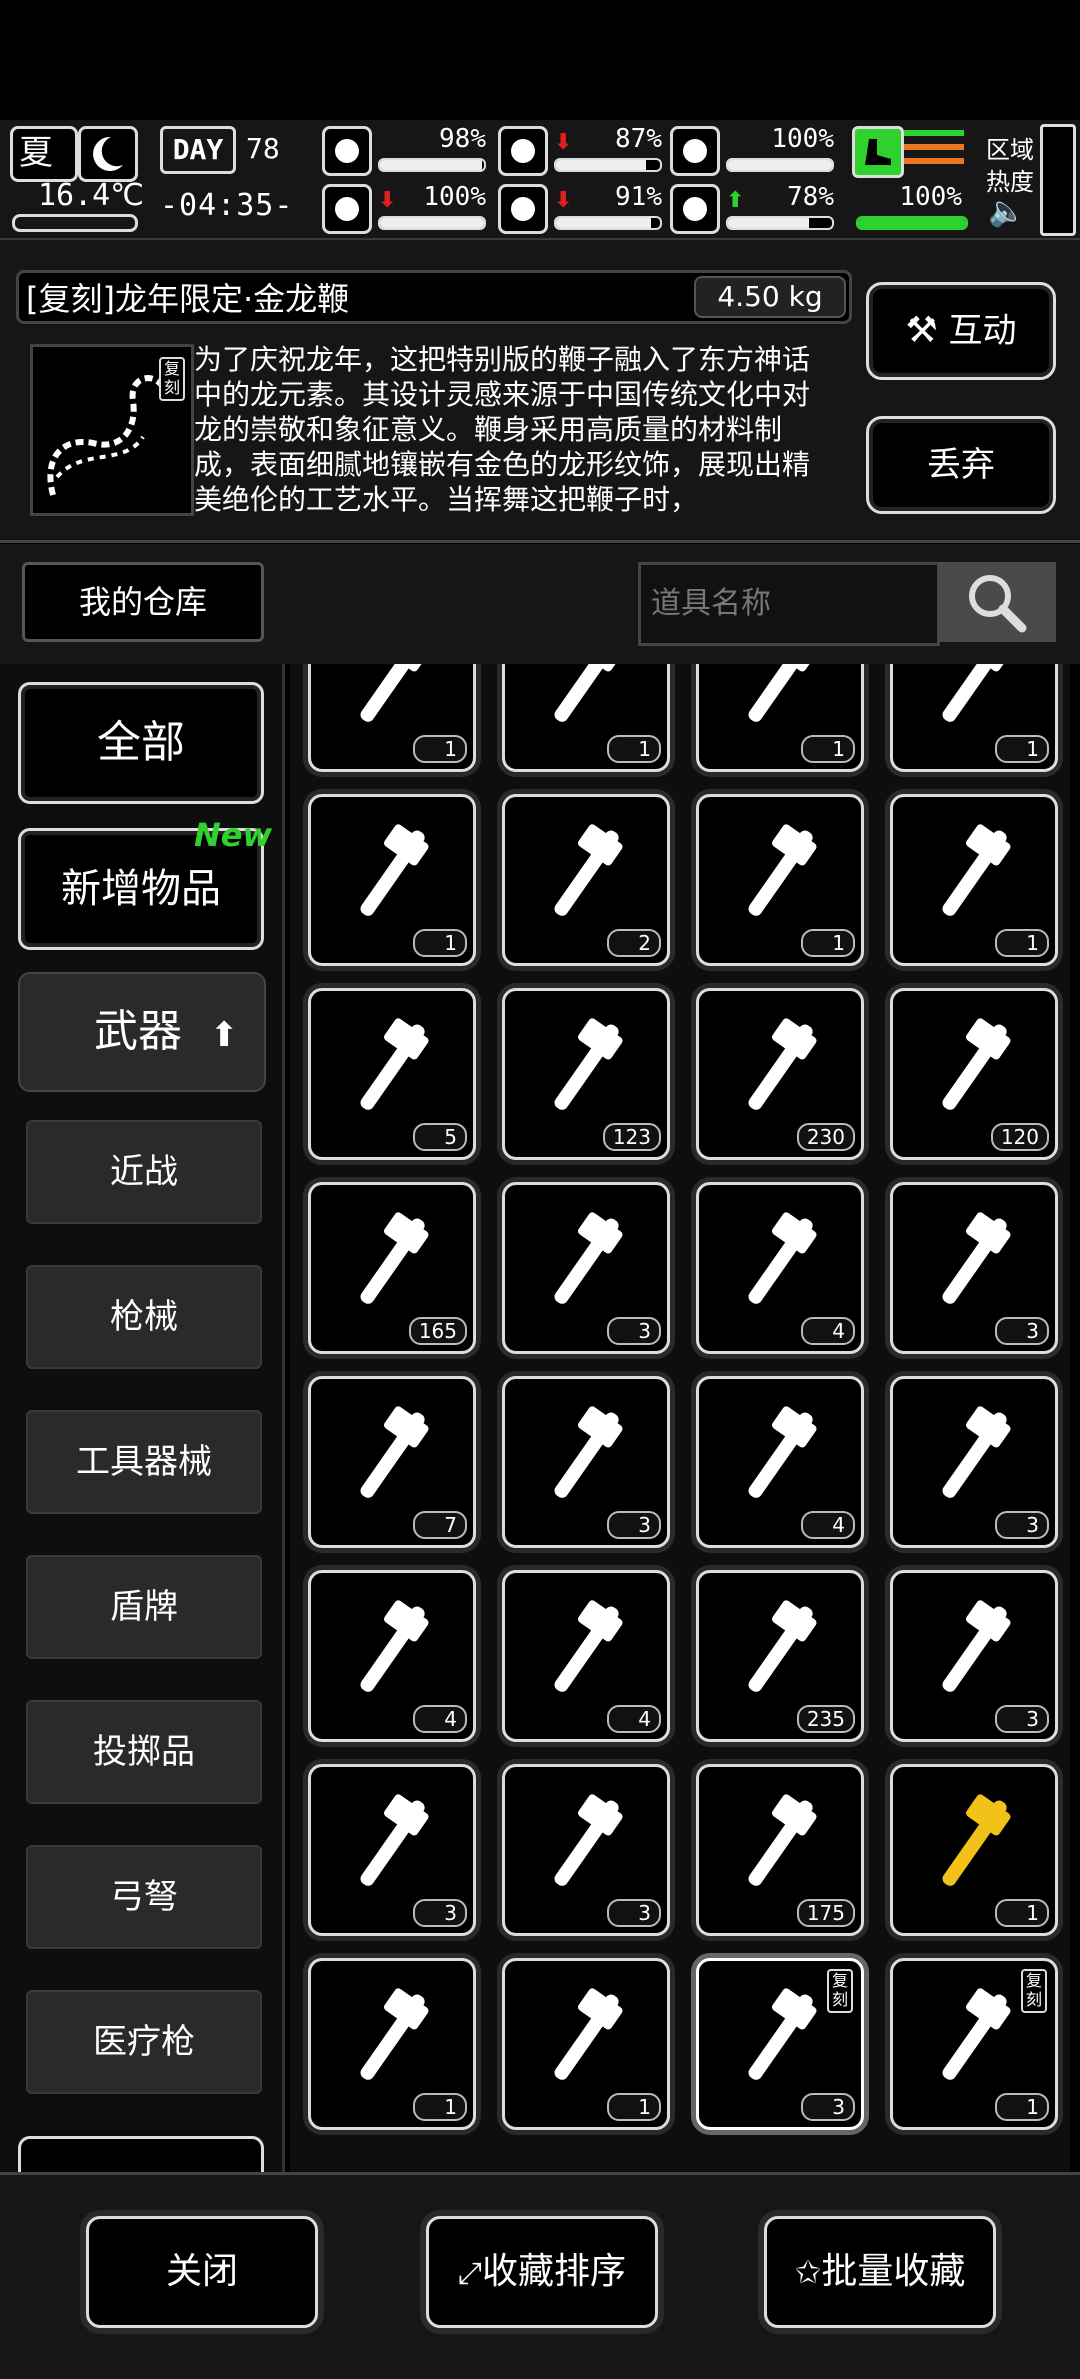 This screenshot has width=1080, height=2379. I want to click on subcategory-item: 医疗枪, so click(144, 2042).